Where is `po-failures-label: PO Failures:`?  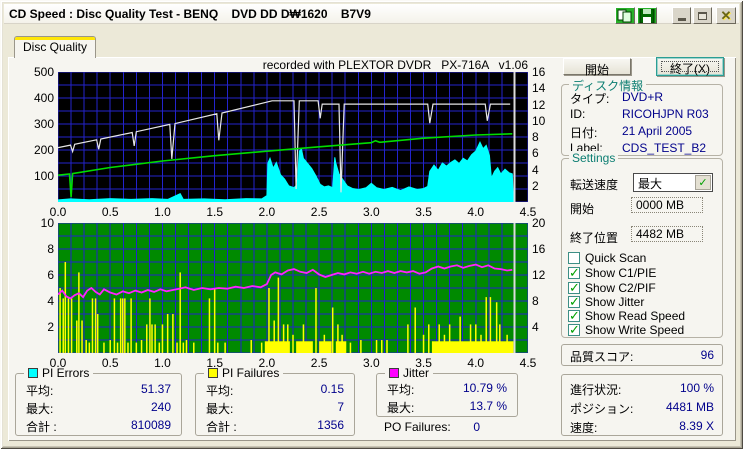 po-failures-label: PO Failures: is located at coordinates (417, 427).